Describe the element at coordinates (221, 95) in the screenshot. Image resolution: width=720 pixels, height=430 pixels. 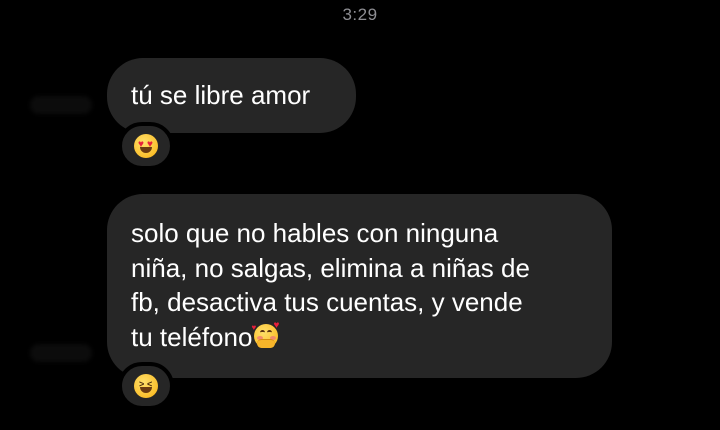
I see `message-text: tú se libre amor` at that location.